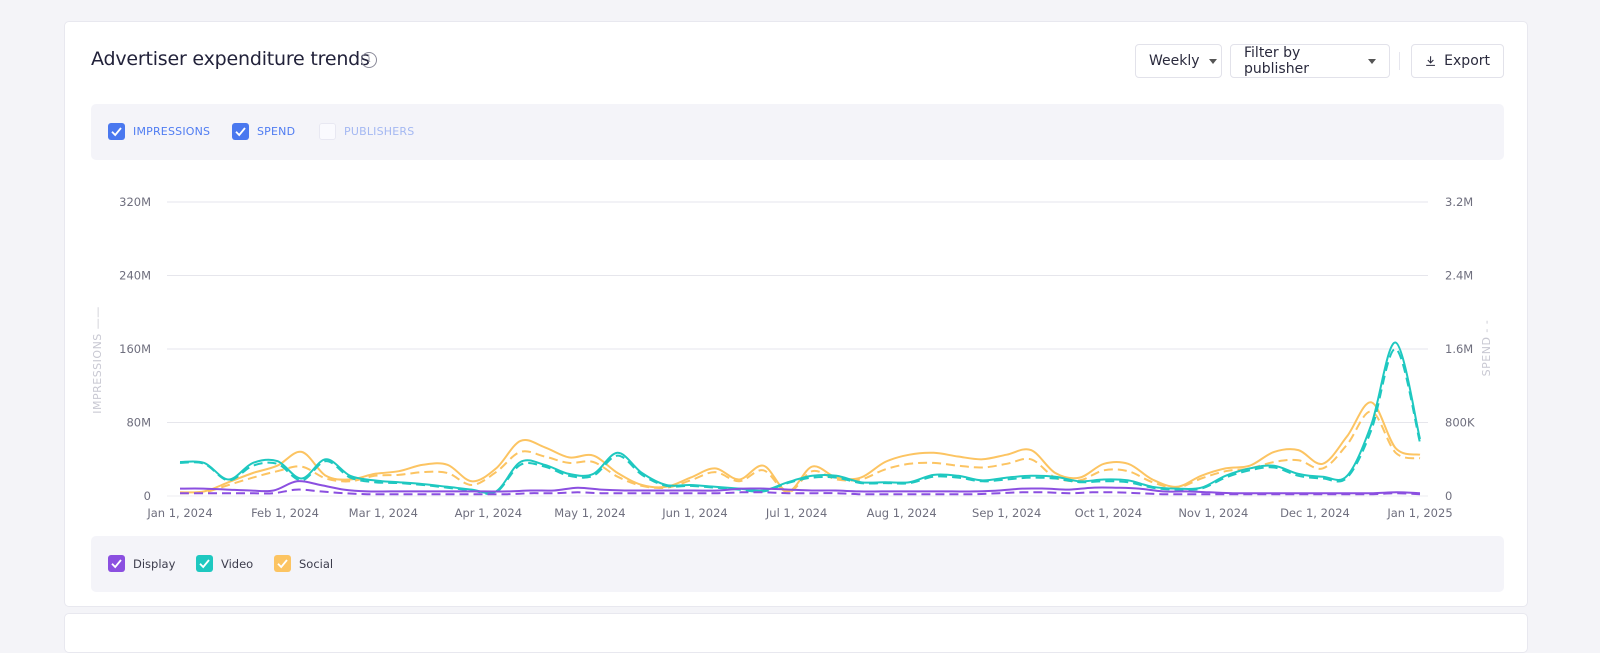 Image resolution: width=1600 pixels, height=653 pixels. I want to click on y-right-tick-label: 3.2M, so click(1459, 202).